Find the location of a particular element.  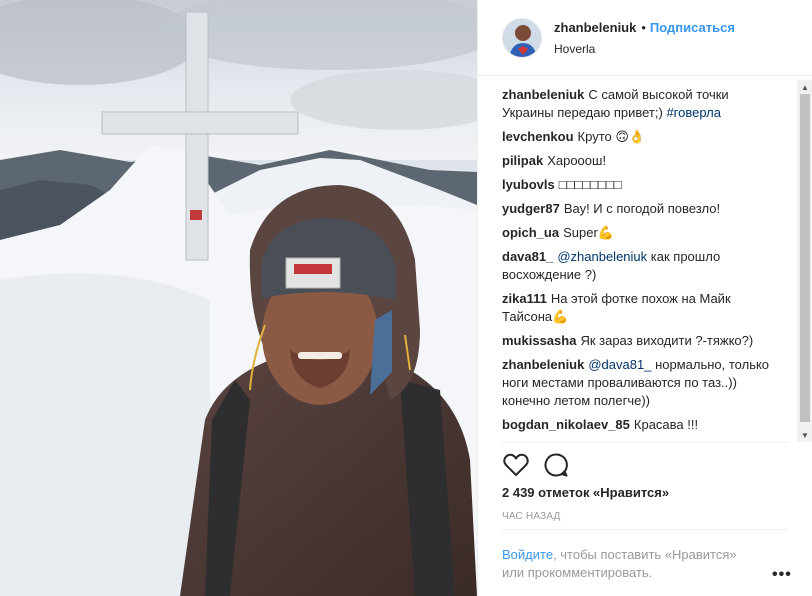

header-line: zhanbeleniuk • Подписаться is located at coordinates (644, 27).